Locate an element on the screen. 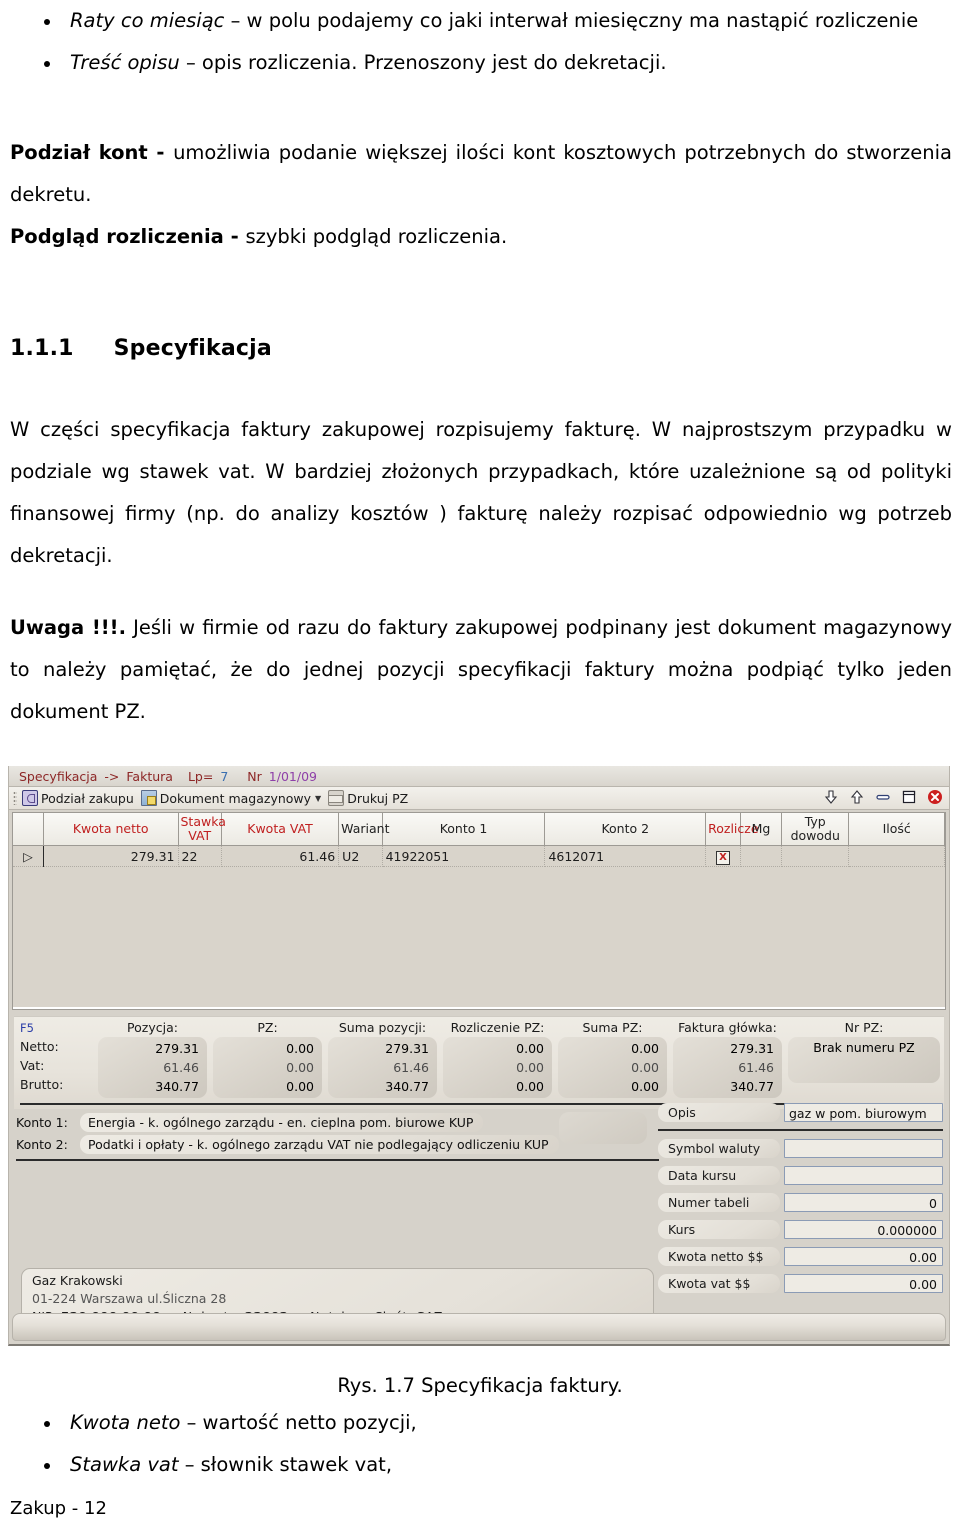 The width and height of the screenshot is (960, 1531). totals-group-suma-pozycji: 279.31 61.46 340.77 is located at coordinates (382, 1067).